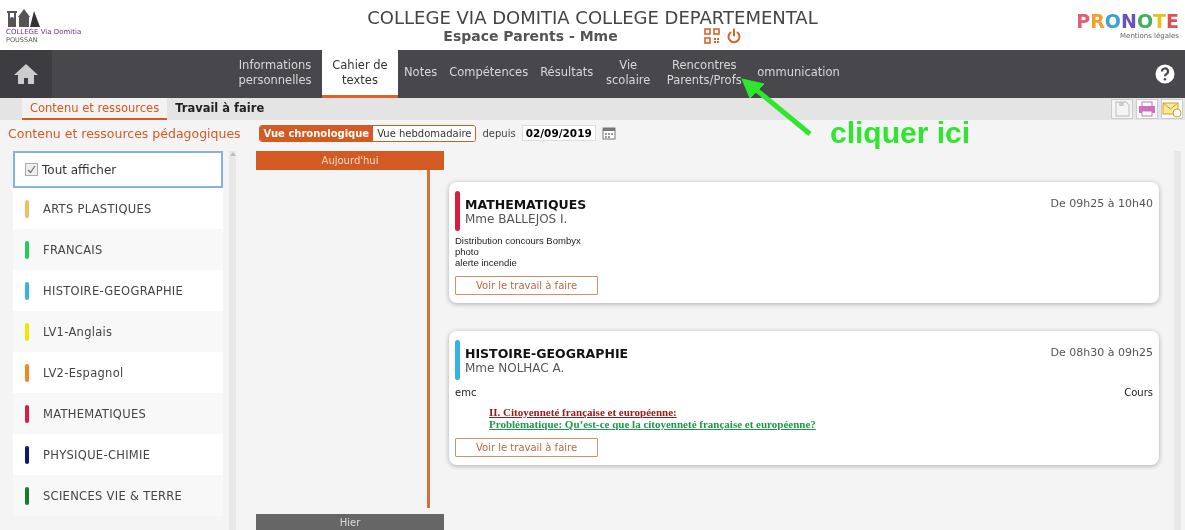 The height and width of the screenshot is (530, 1185). What do you see at coordinates (530, 35) in the screenshot?
I see `space-subtitle: Espace Parents - Mme` at bounding box center [530, 35].